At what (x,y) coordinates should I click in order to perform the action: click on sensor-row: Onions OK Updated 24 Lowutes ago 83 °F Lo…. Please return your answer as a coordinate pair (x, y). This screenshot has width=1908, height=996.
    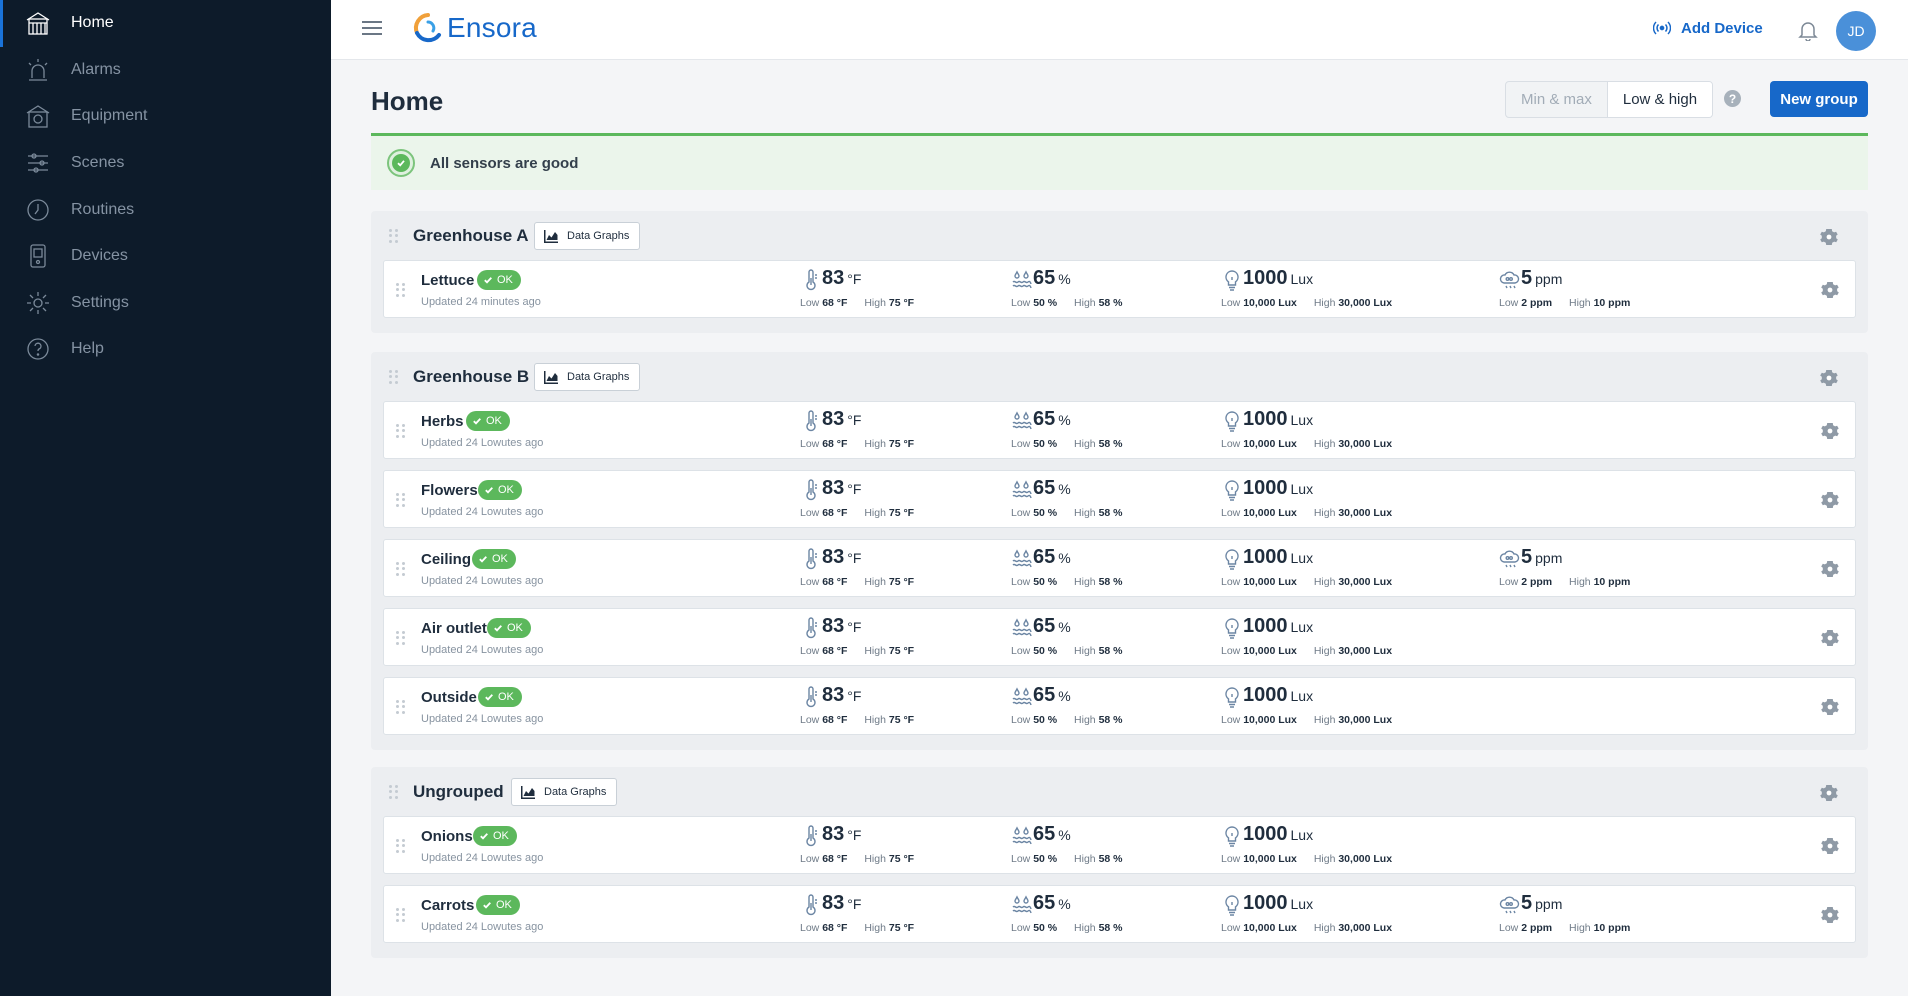
    Looking at the image, I should click on (1119, 845).